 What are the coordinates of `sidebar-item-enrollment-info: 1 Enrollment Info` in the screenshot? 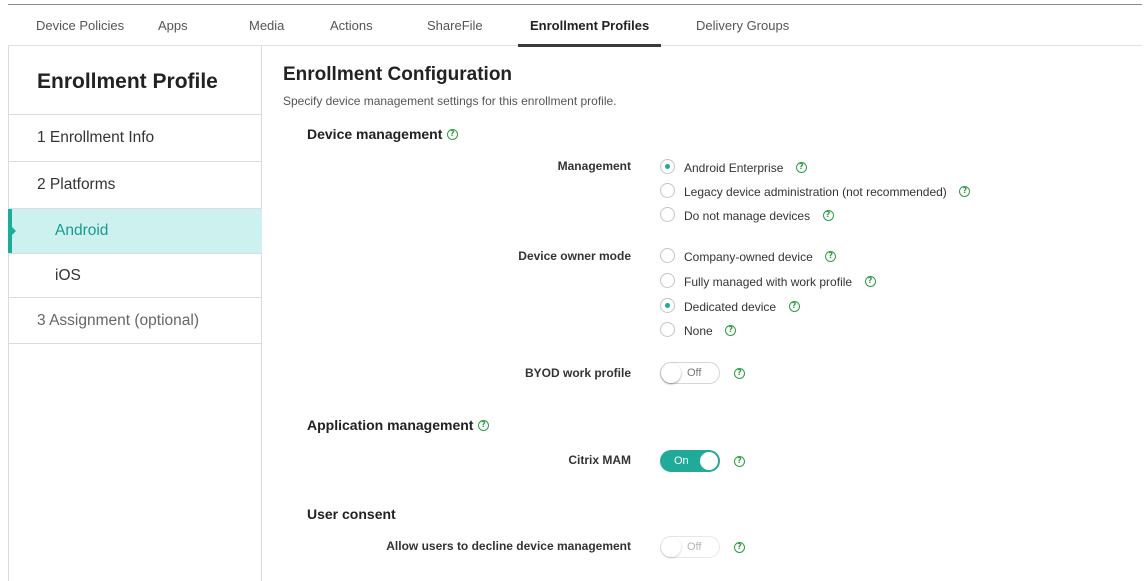 It's located at (135, 137).